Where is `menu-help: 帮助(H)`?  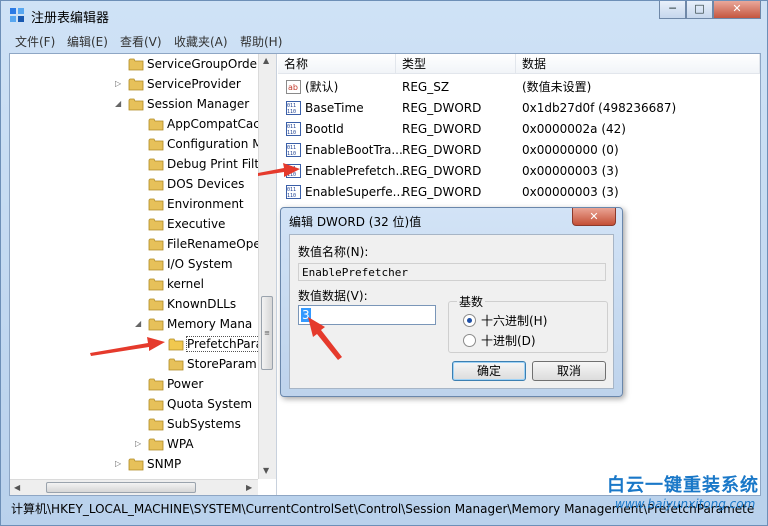 menu-help: 帮助(H) is located at coordinates (261, 41).